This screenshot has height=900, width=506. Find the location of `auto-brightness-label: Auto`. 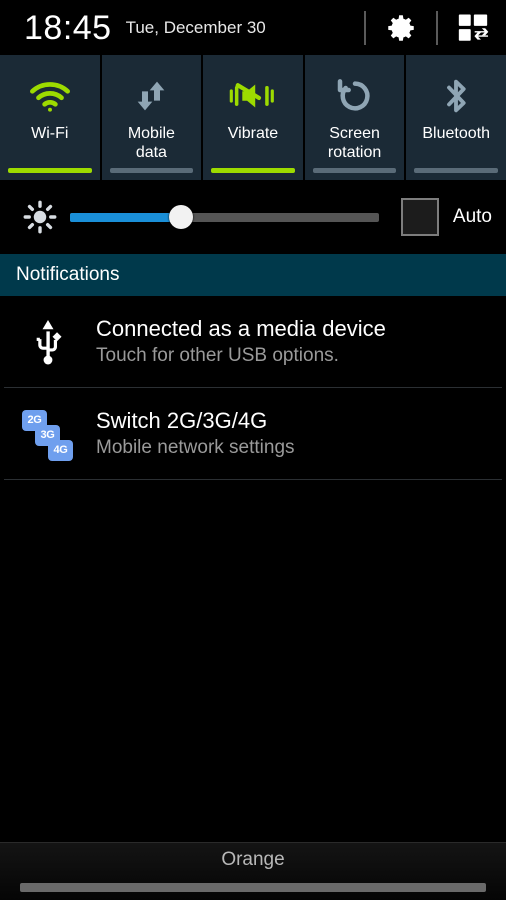

auto-brightness-label: Auto is located at coordinates (472, 216).